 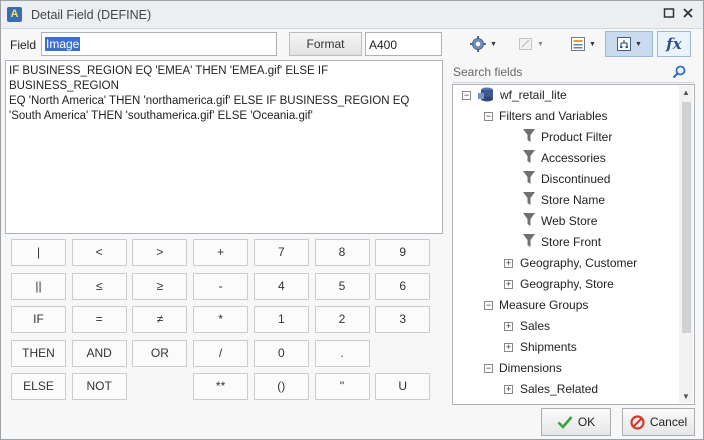 What do you see at coordinates (221, 252) in the screenshot?
I see `key-0-3: +` at bounding box center [221, 252].